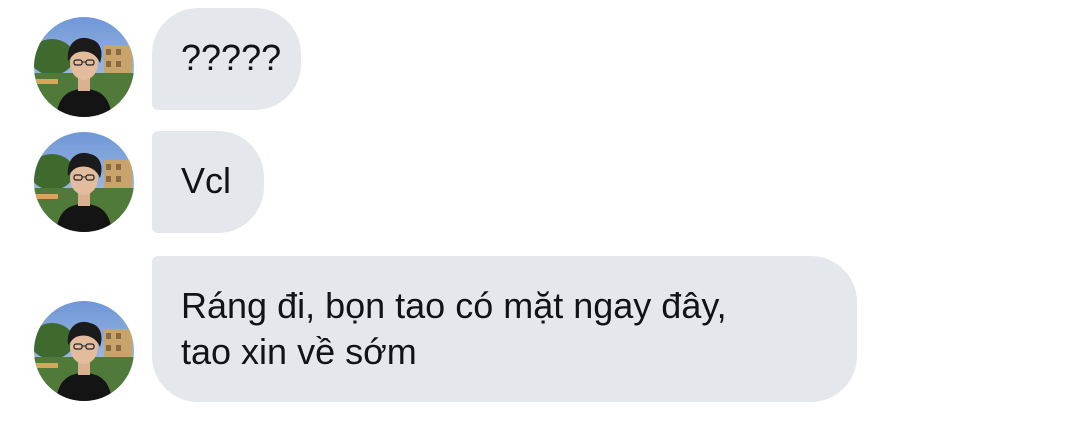 Image resolution: width=1080 pixels, height=438 pixels. I want to click on message-bubble: ?????, so click(226, 59).